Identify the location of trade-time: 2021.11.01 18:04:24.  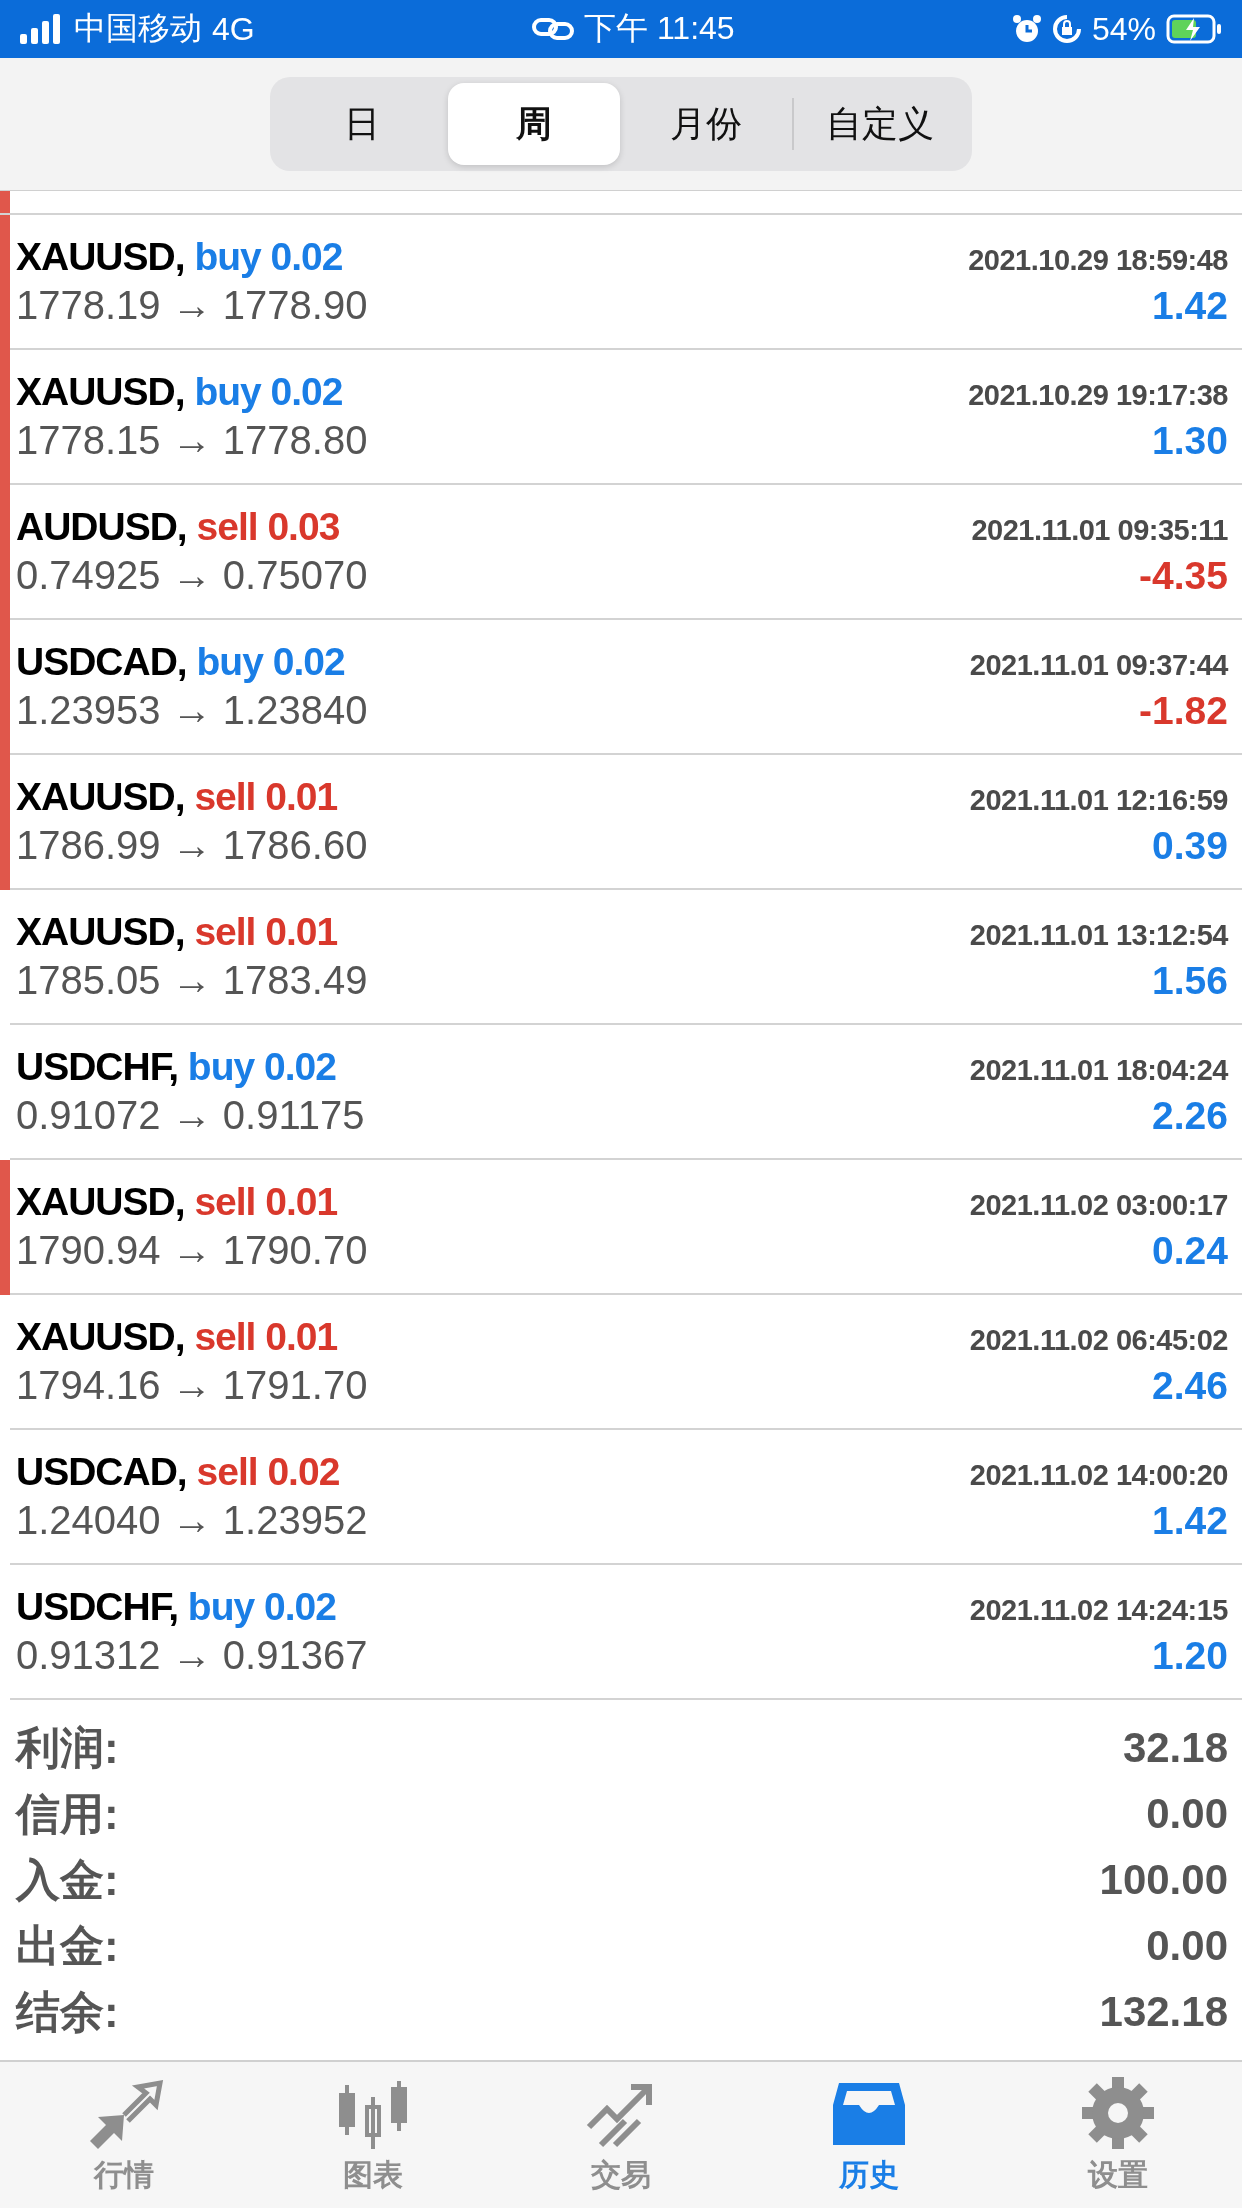
(1098, 1070).